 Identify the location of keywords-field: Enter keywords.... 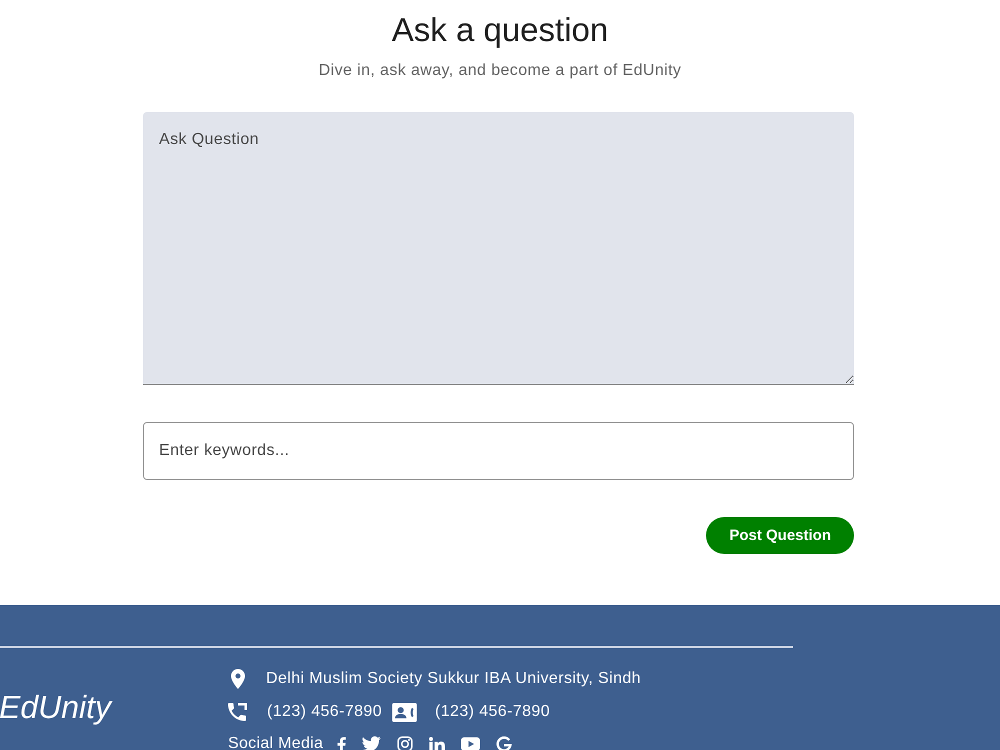
(498, 451).